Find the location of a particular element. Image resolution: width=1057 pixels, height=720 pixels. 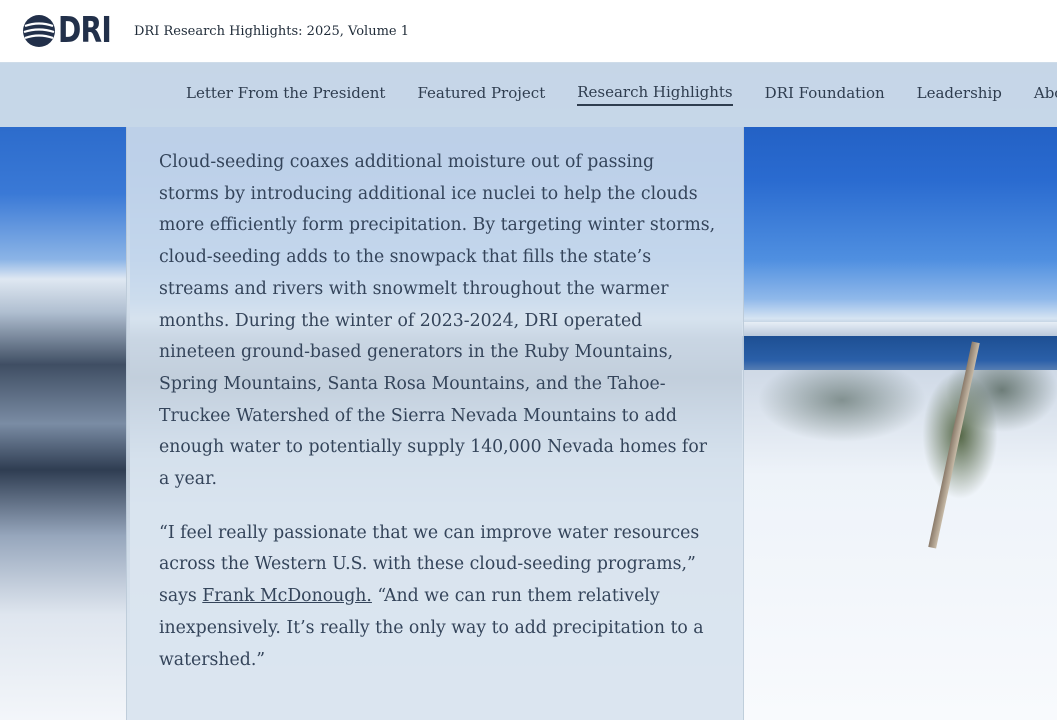

nav-item-letter-from-the-president: Letter From the President is located at coordinates (285, 94).